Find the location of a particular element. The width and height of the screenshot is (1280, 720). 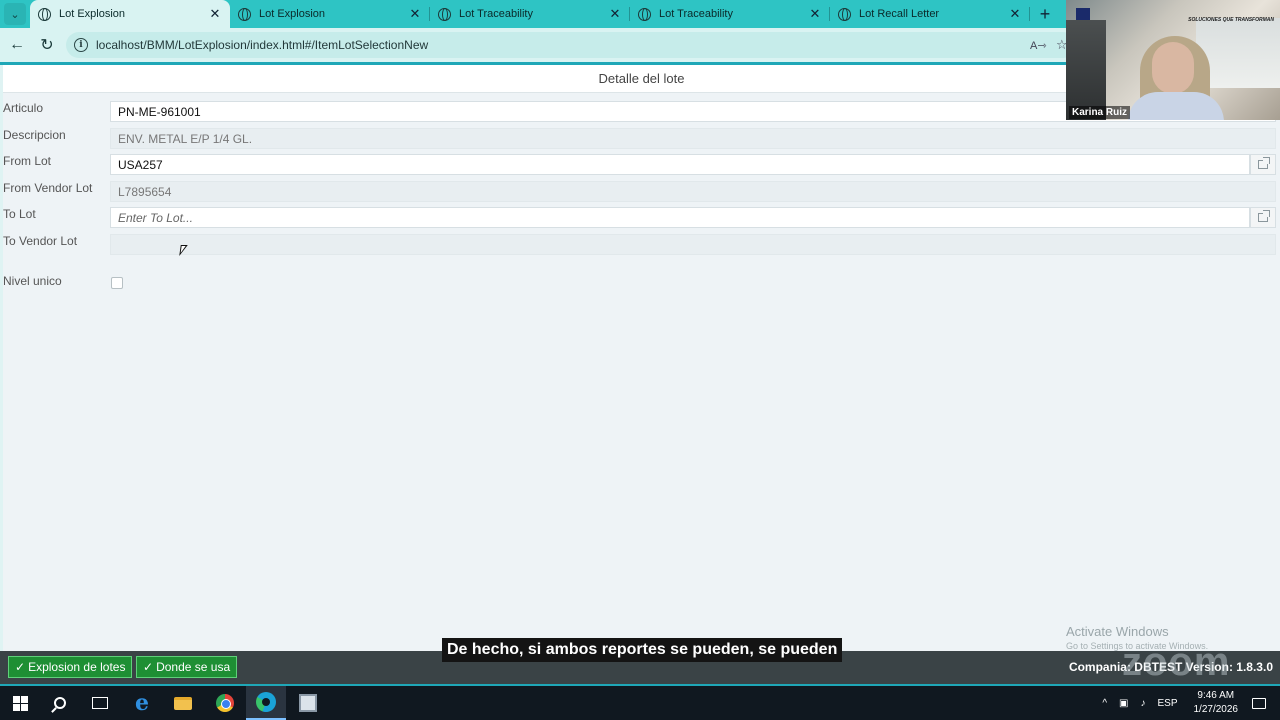

new-tab-button: + is located at coordinates (1045, 14).